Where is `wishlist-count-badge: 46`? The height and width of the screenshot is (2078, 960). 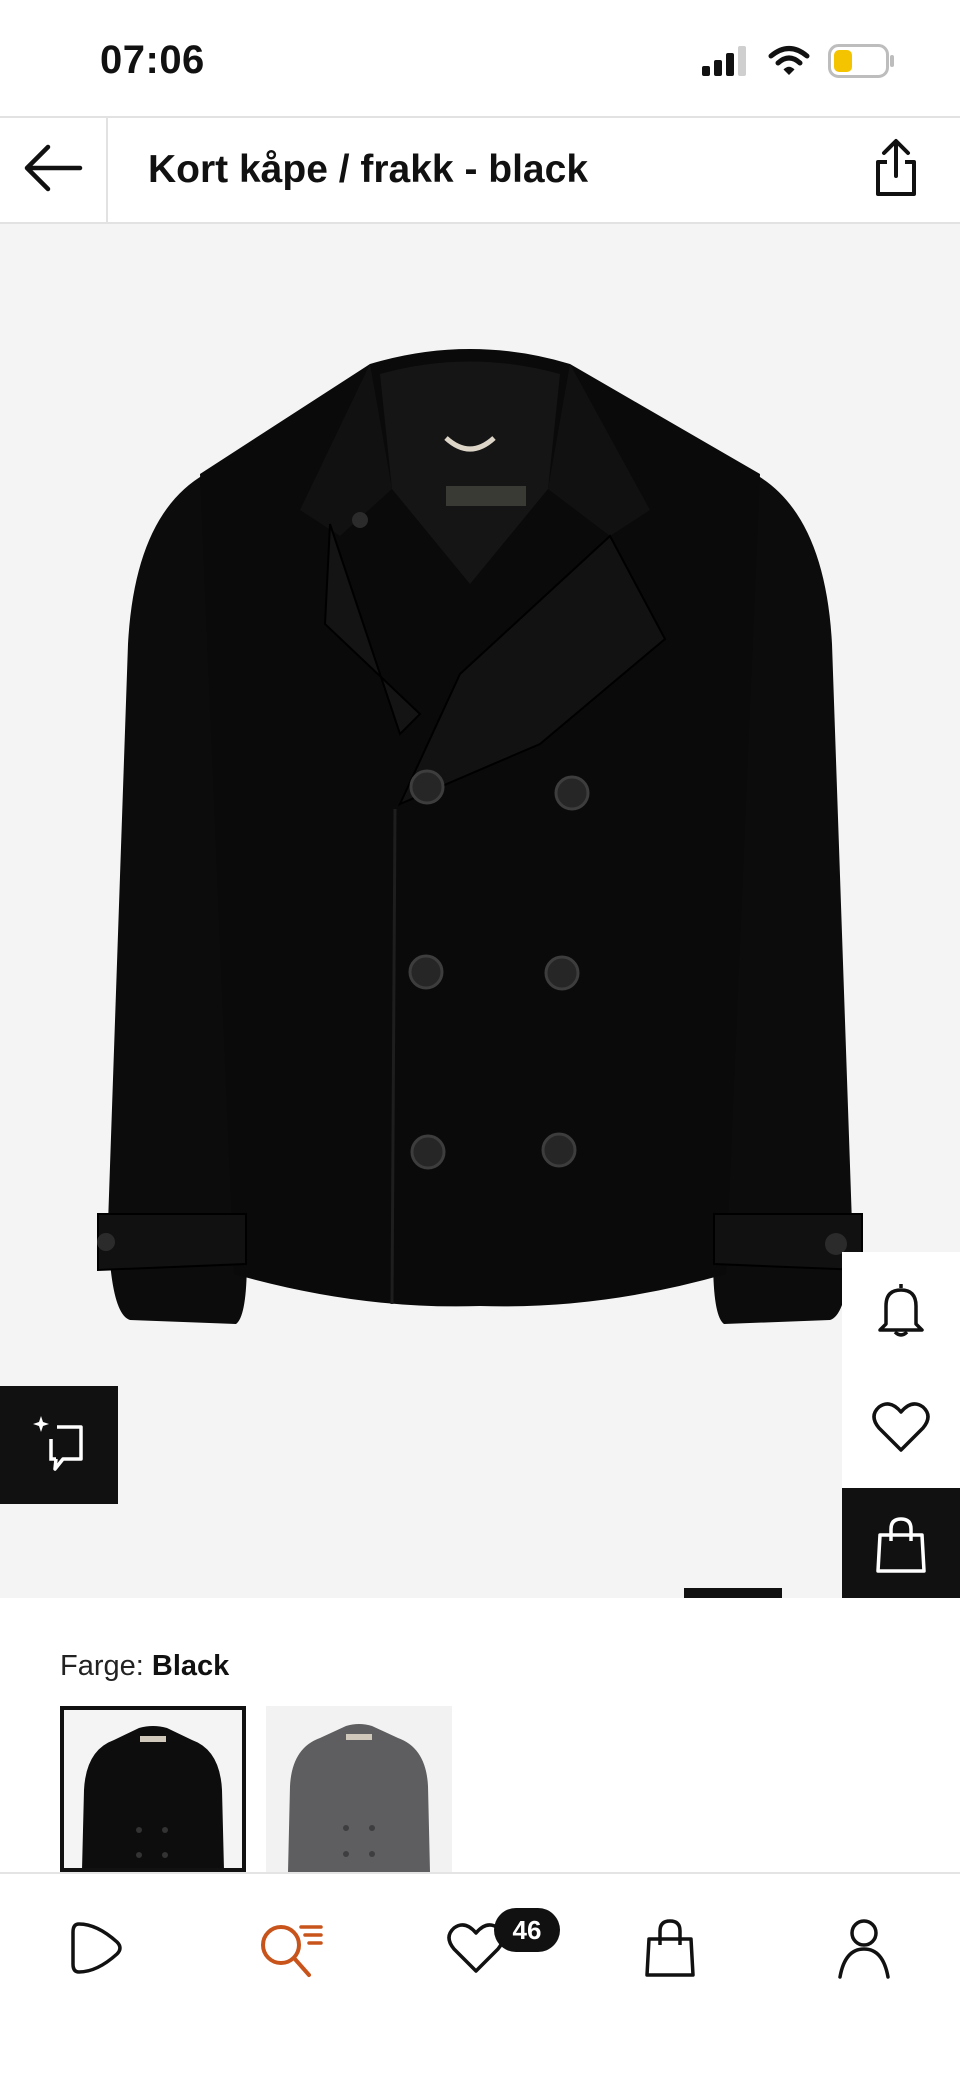 wishlist-count-badge: 46 is located at coordinates (527, 1930).